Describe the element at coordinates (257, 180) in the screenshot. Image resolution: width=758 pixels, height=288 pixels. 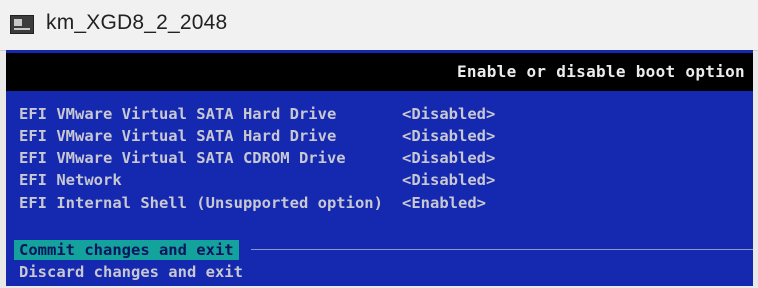
I see `boot-option-row: EFI Network <Disabled>` at that location.